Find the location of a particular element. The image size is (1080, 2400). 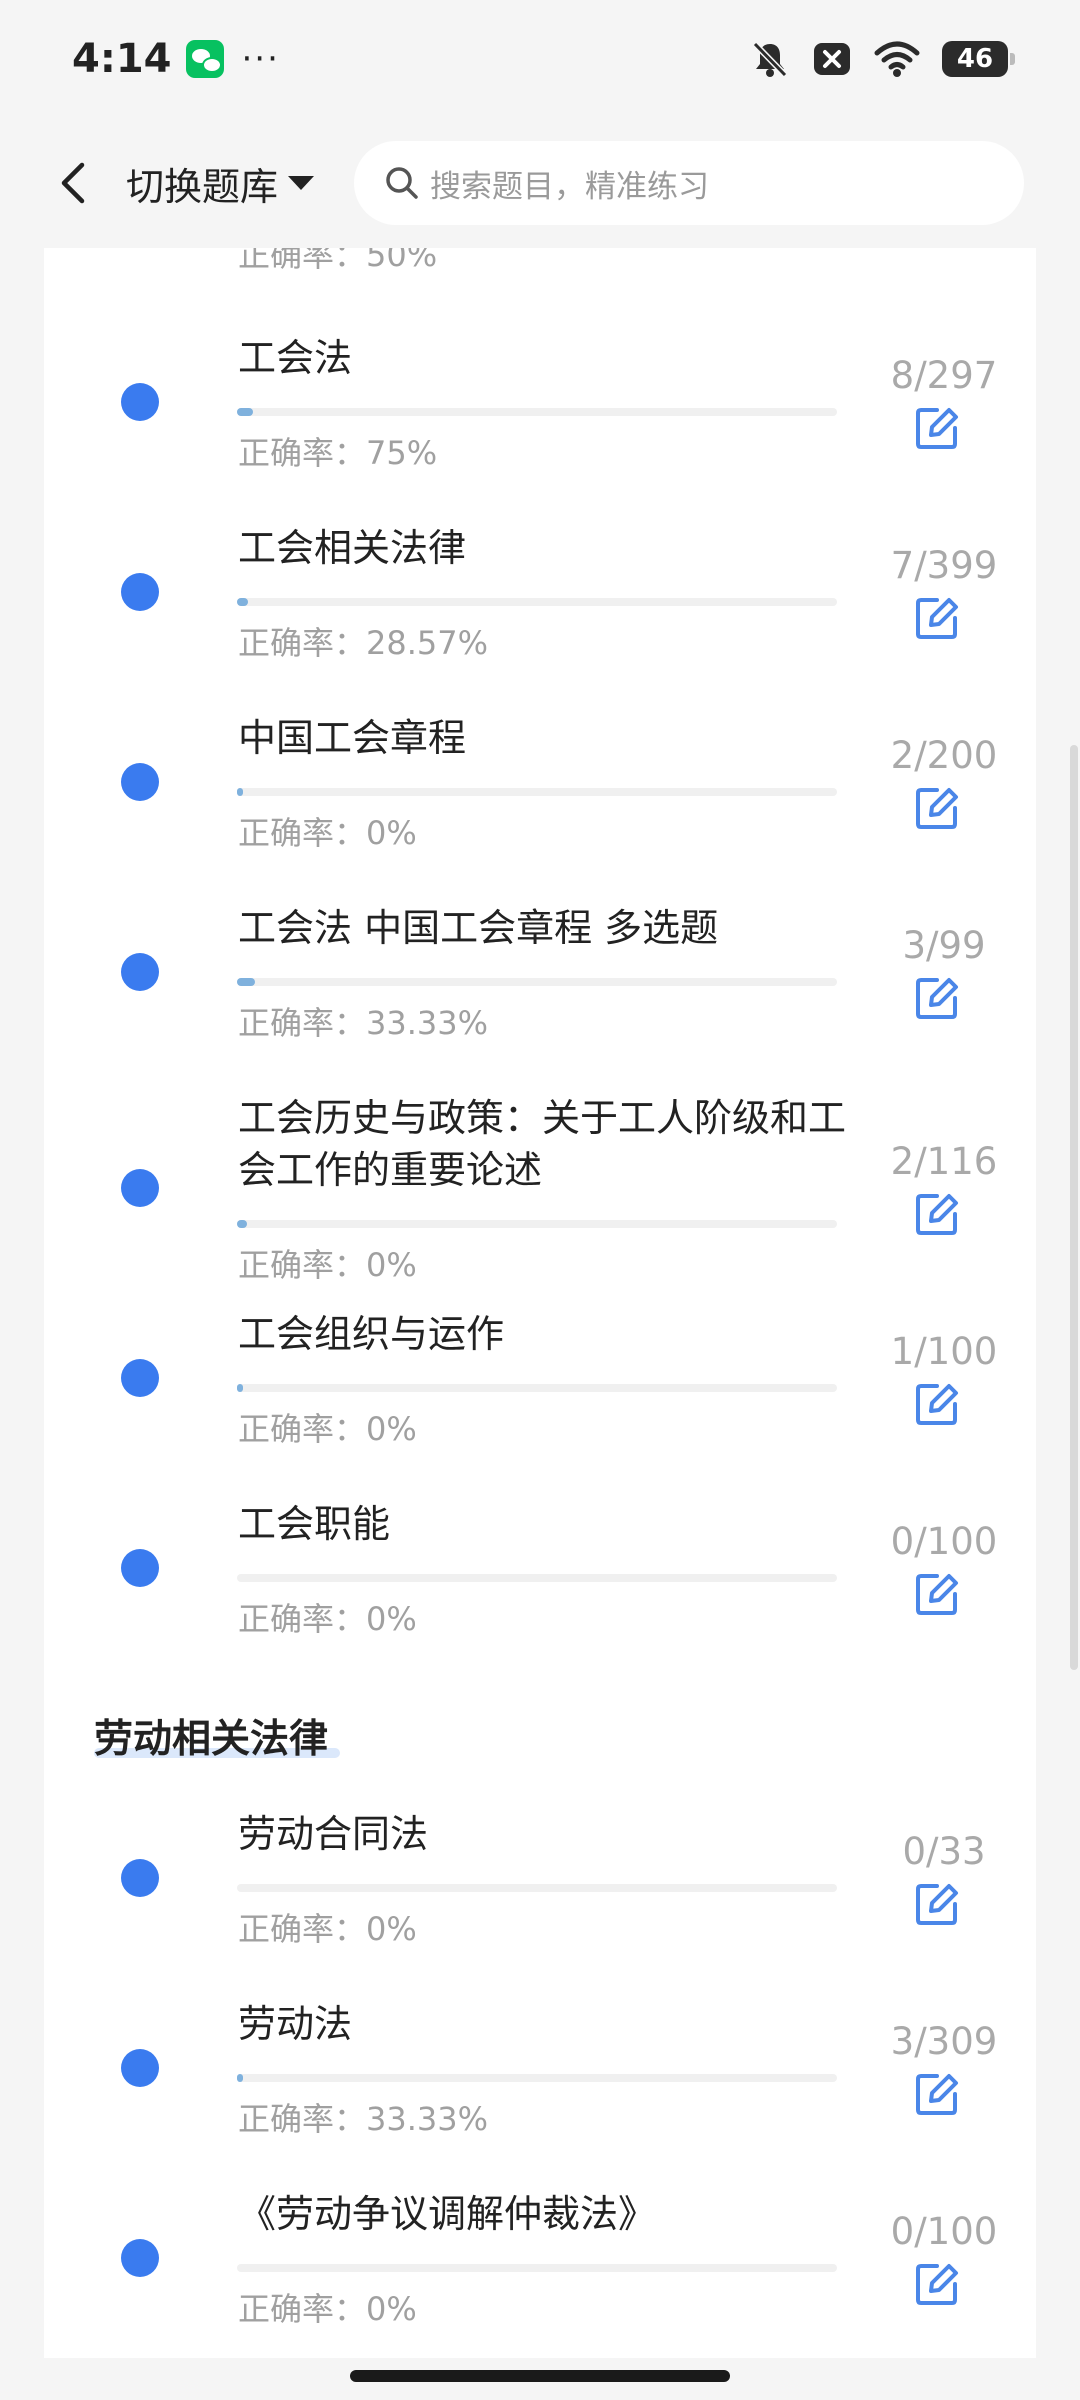

status-icons: 46 is located at coordinates (882, 59).